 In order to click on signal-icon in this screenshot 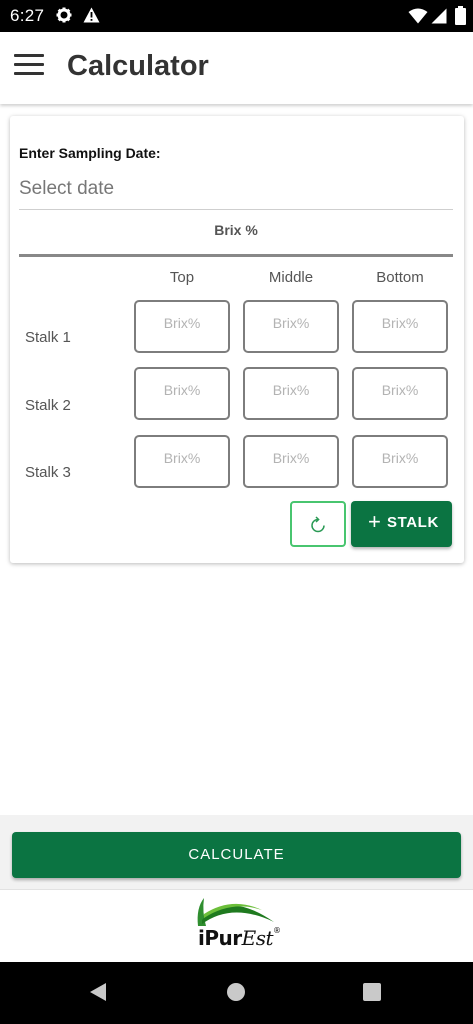, I will do `click(438, 18)`.